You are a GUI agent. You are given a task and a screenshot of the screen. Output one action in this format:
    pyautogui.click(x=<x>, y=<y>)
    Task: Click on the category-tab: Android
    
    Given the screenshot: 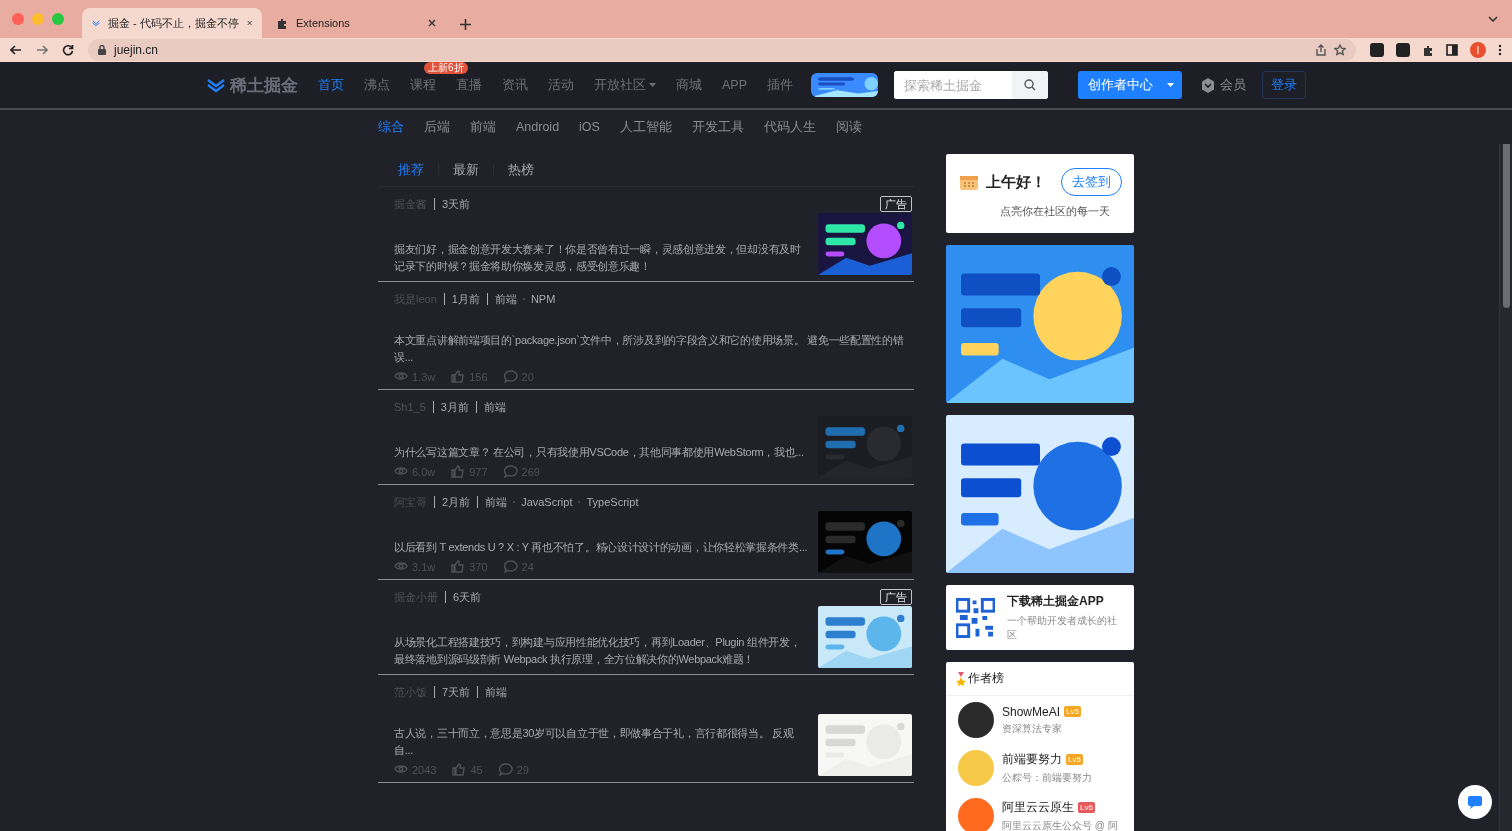 What is the action you would take?
    pyautogui.click(x=538, y=127)
    